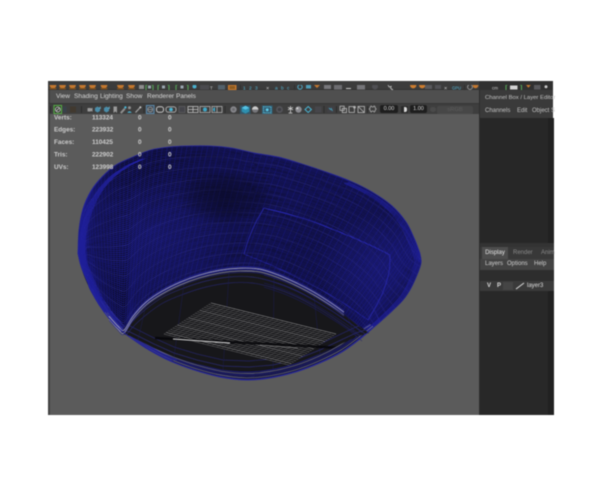  Describe the element at coordinates (102, 117) in the screenshot. I see `svg-text: 113324` at that location.